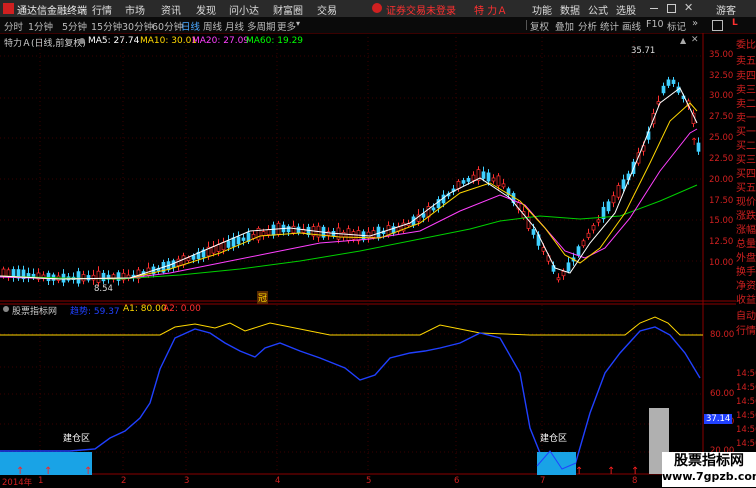  What do you see at coordinates (539, 26) in the screenshot?
I see `toolbar-fuquan: 复权` at bounding box center [539, 26].